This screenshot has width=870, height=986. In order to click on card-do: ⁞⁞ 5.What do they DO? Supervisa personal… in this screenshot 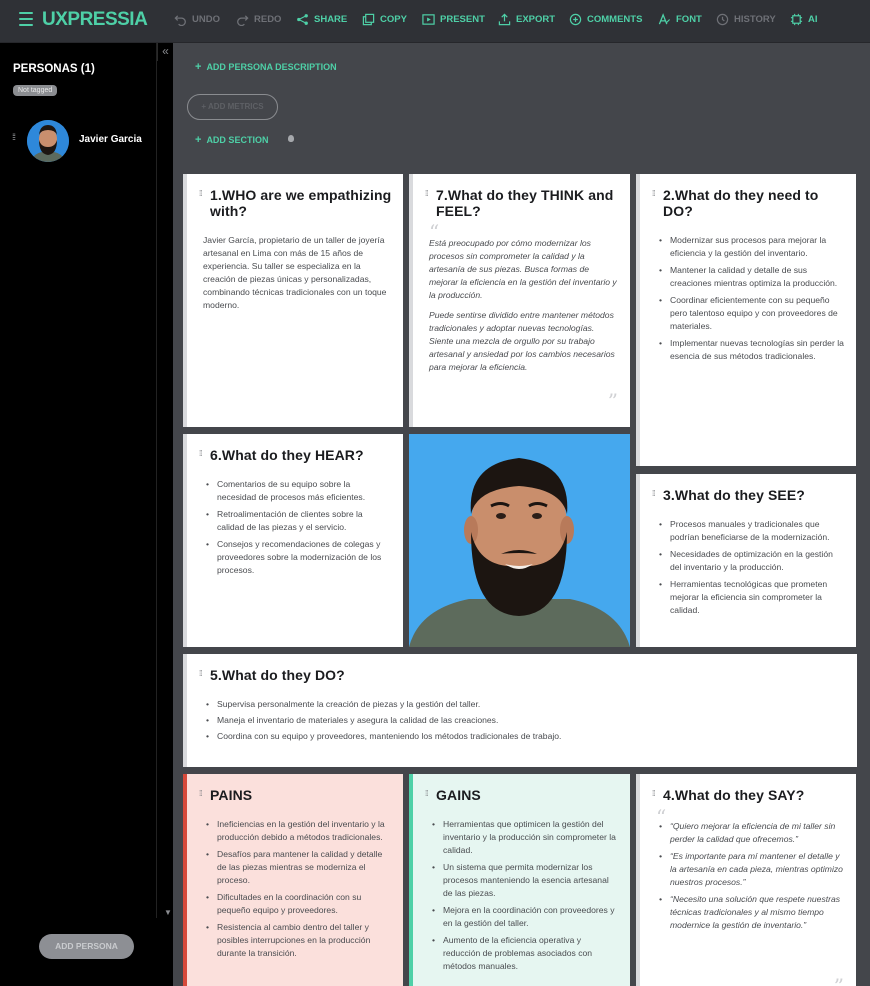, I will do `click(520, 710)`.